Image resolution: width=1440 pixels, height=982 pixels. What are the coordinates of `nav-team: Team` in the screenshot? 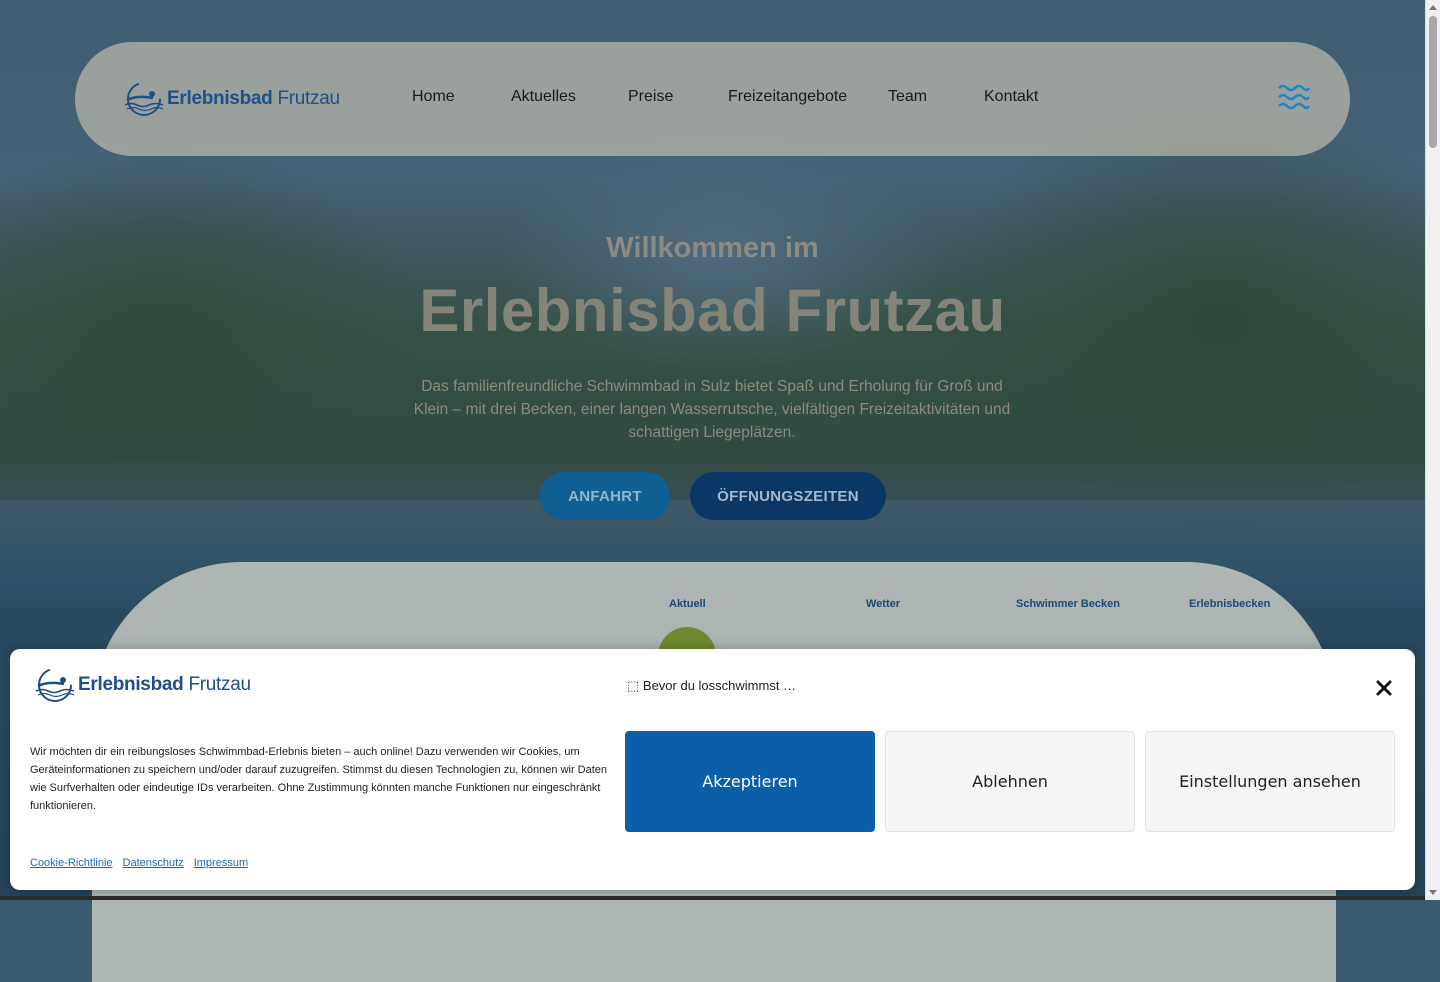 It's located at (907, 97).